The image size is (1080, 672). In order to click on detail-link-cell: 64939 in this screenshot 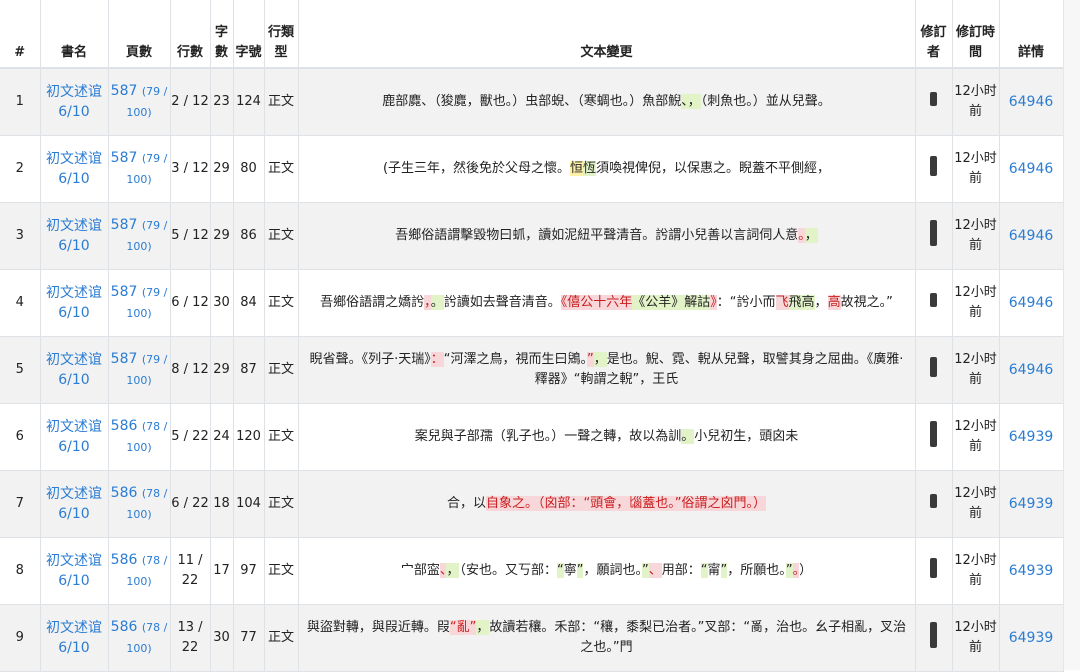, I will do `click(1031, 437)`.